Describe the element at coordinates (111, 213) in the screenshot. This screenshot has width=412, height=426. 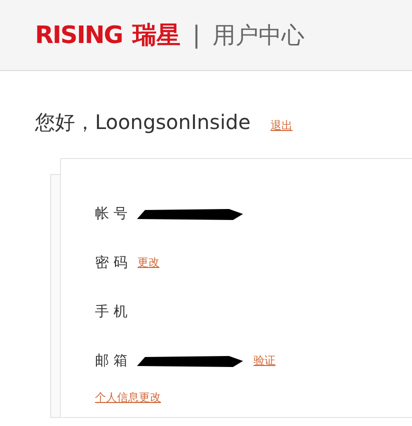
I see `field-label: 帐 号` at that location.